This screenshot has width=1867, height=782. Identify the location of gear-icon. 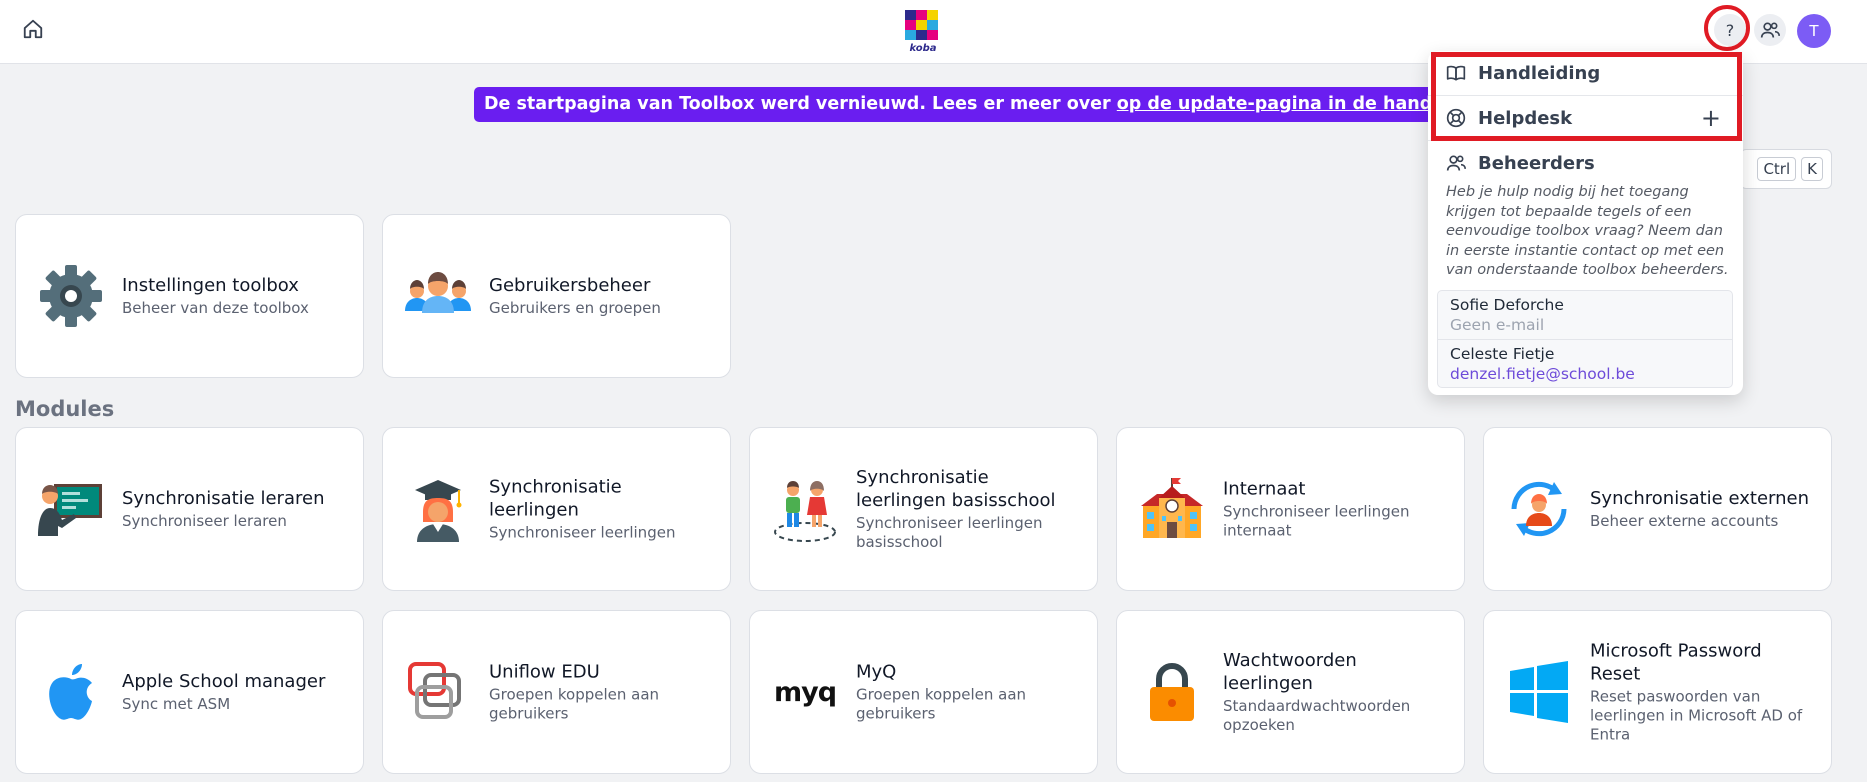
(71, 296).